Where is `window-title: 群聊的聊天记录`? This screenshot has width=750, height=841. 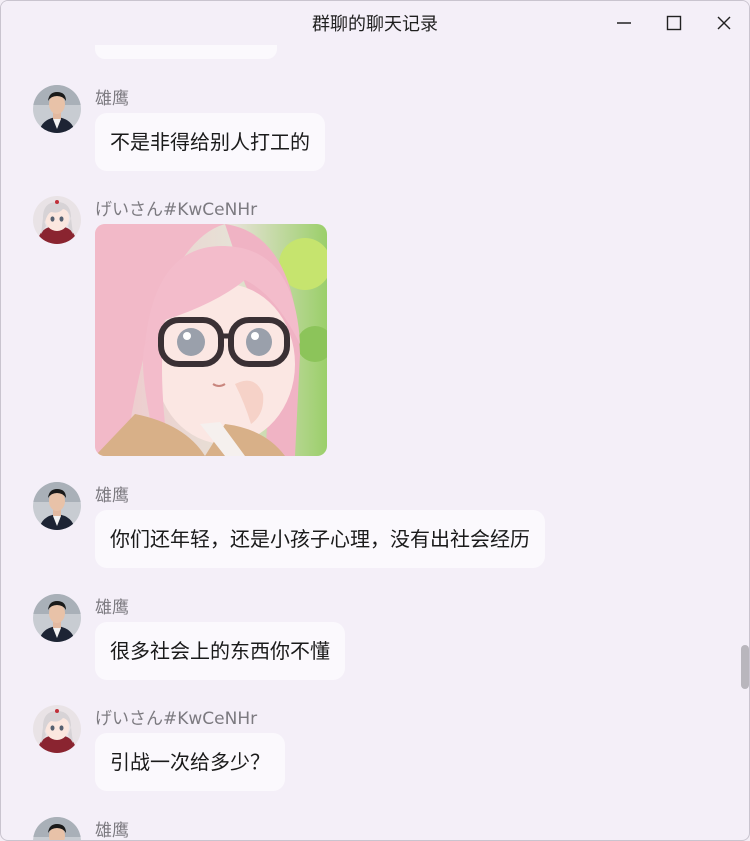
window-title: 群聊的聊天记录 is located at coordinates (375, 24).